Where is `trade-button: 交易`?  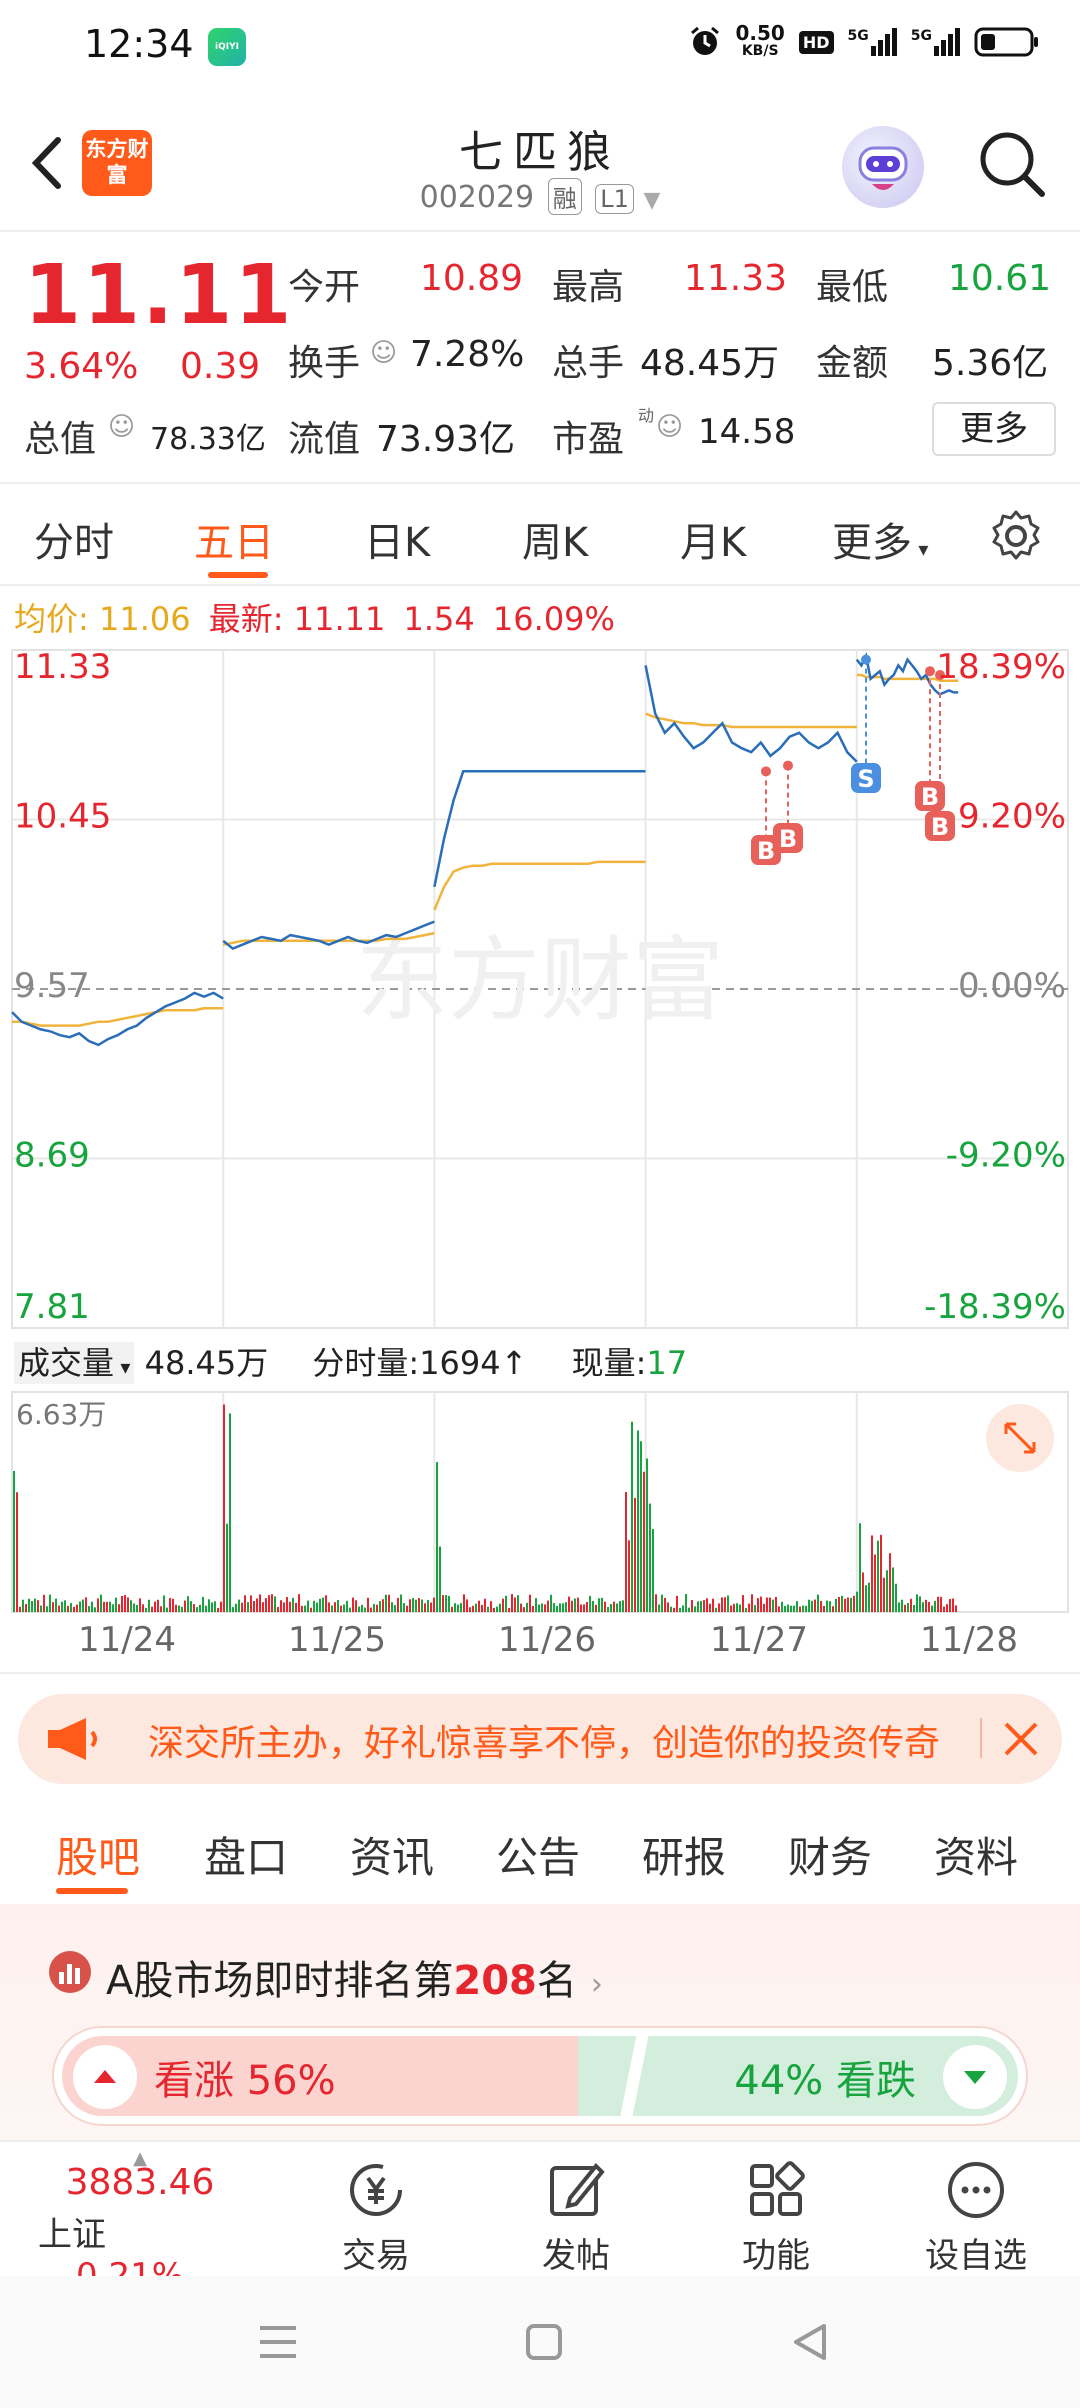 trade-button: 交易 is located at coordinates (376, 2217).